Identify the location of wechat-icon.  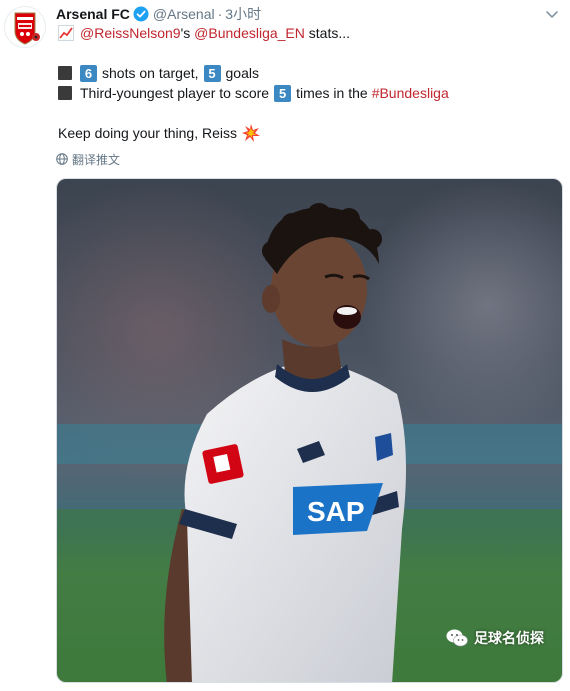
(457, 638).